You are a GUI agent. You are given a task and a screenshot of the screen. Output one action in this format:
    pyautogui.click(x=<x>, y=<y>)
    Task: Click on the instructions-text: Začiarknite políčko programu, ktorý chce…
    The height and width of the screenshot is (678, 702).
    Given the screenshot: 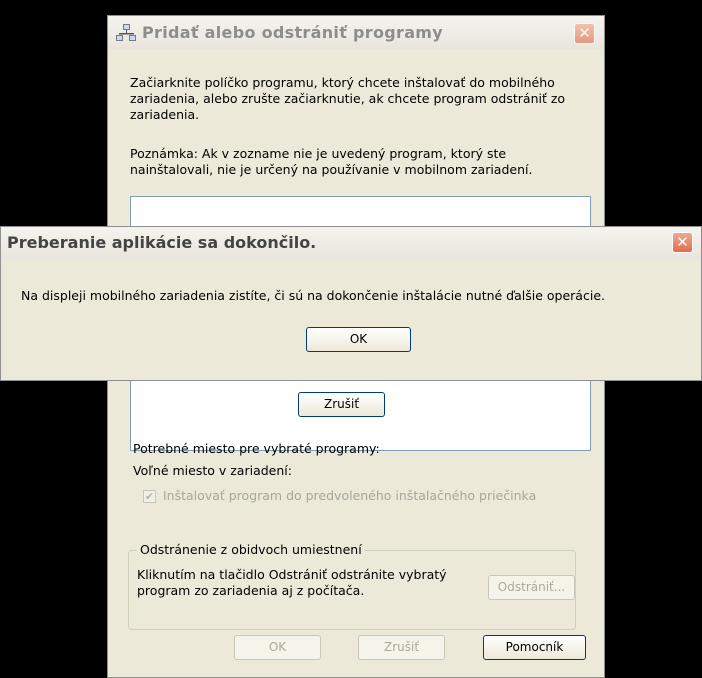 What is the action you would take?
    pyautogui.click(x=348, y=98)
    